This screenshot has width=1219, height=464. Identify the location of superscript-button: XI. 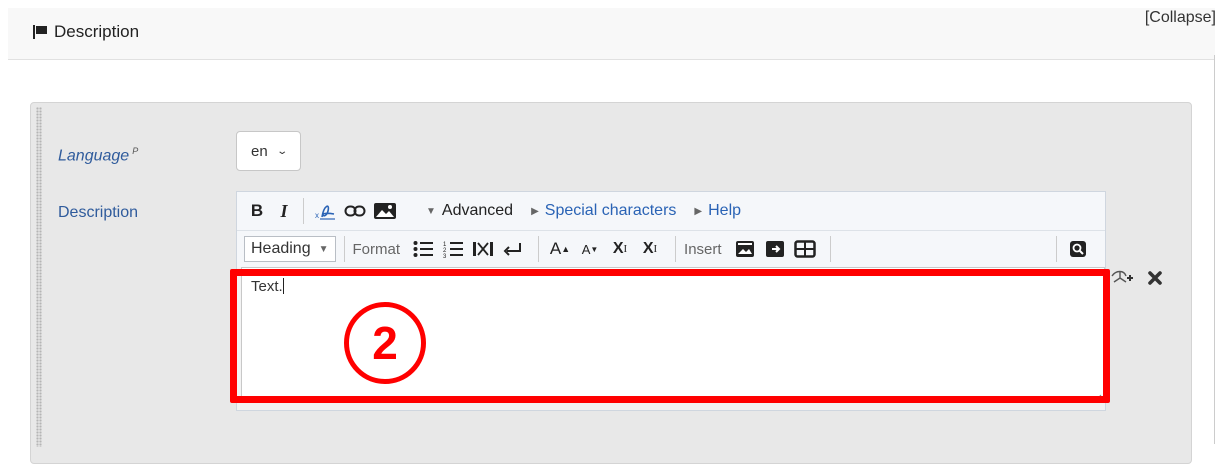
(620, 249).